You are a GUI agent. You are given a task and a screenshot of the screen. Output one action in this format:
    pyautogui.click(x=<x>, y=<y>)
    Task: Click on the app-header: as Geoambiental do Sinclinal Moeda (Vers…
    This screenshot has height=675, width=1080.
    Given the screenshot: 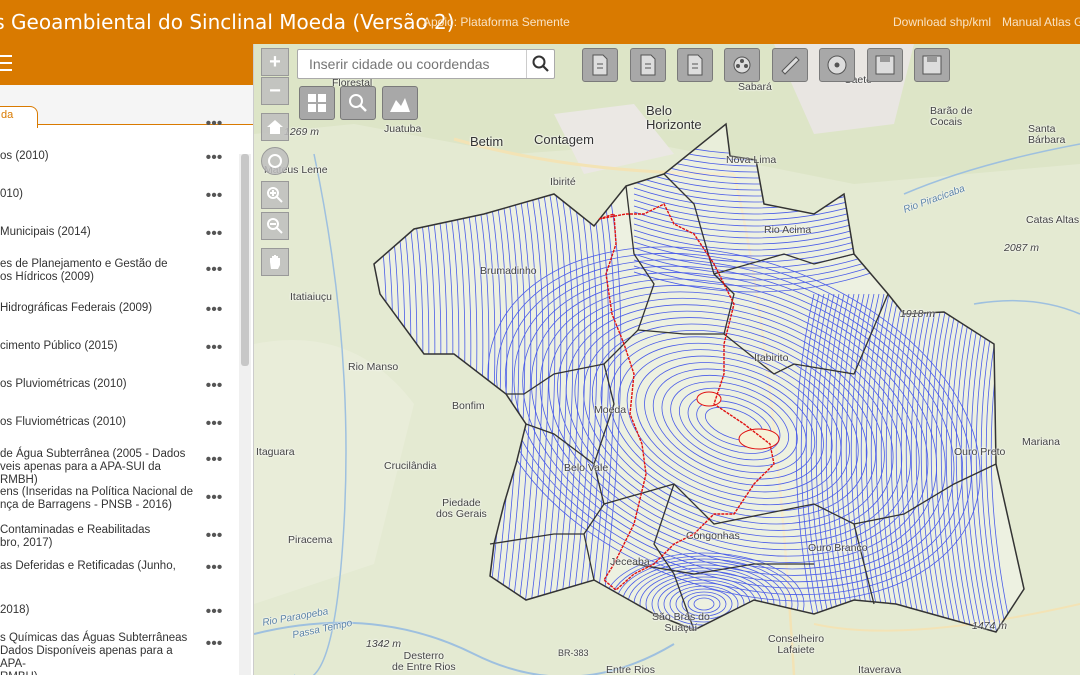 What is the action you would take?
    pyautogui.click(x=540, y=22)
    